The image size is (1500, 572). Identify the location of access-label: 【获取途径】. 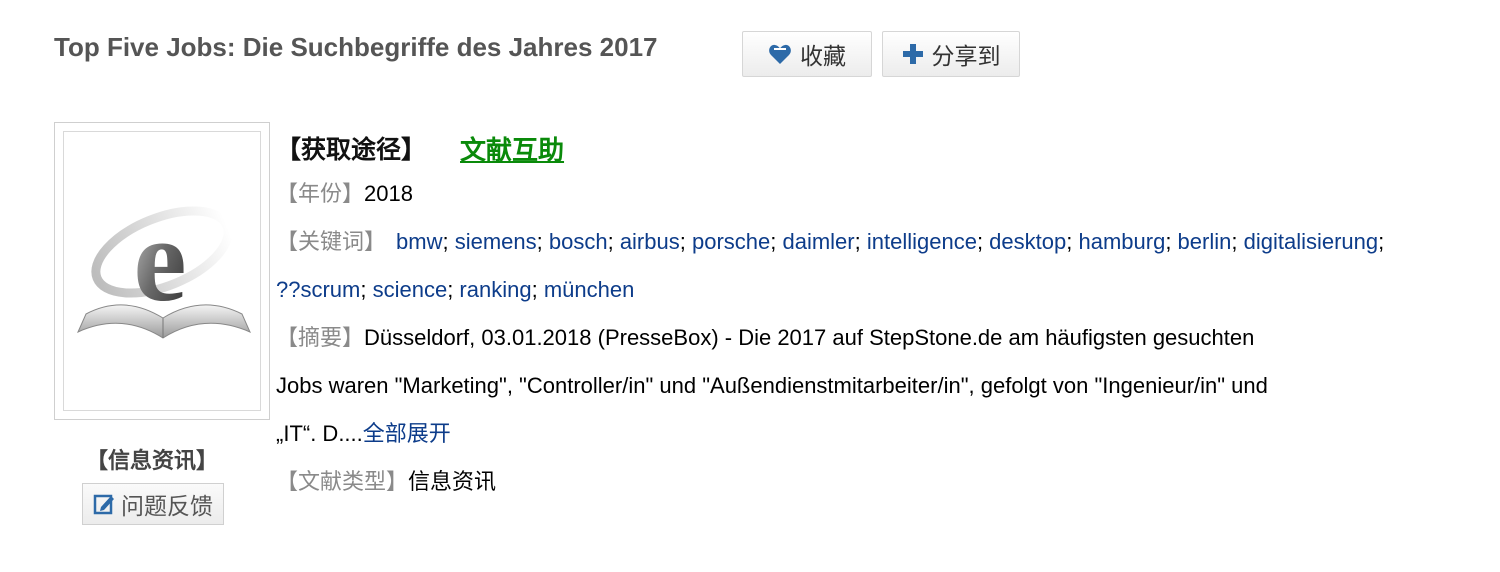
(351, 150).